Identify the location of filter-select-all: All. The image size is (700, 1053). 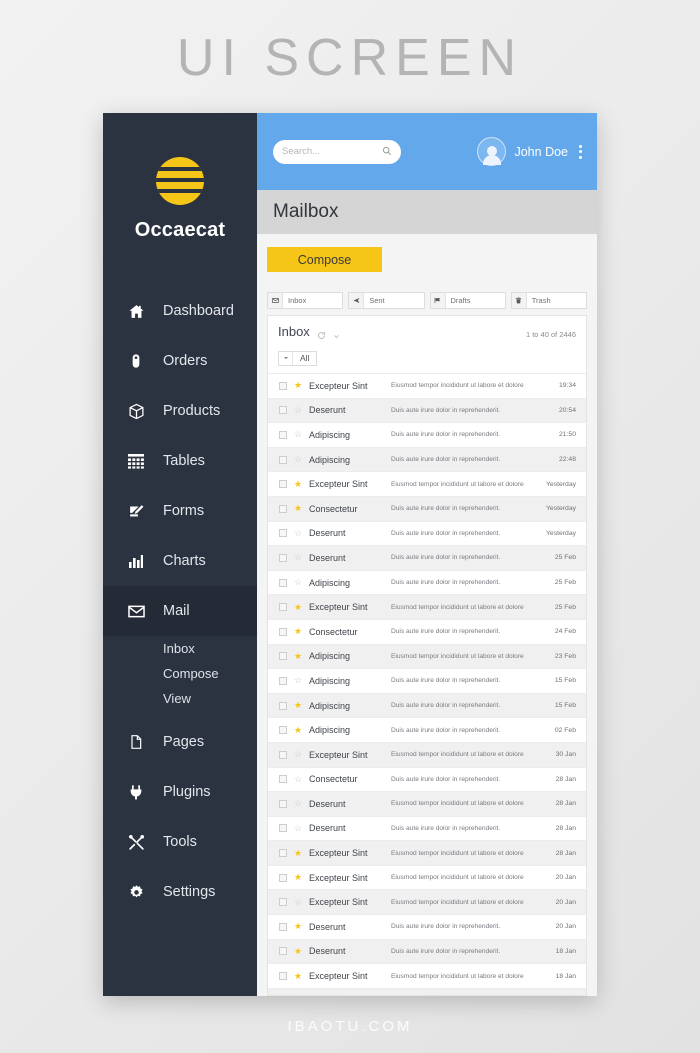
(298, 358).